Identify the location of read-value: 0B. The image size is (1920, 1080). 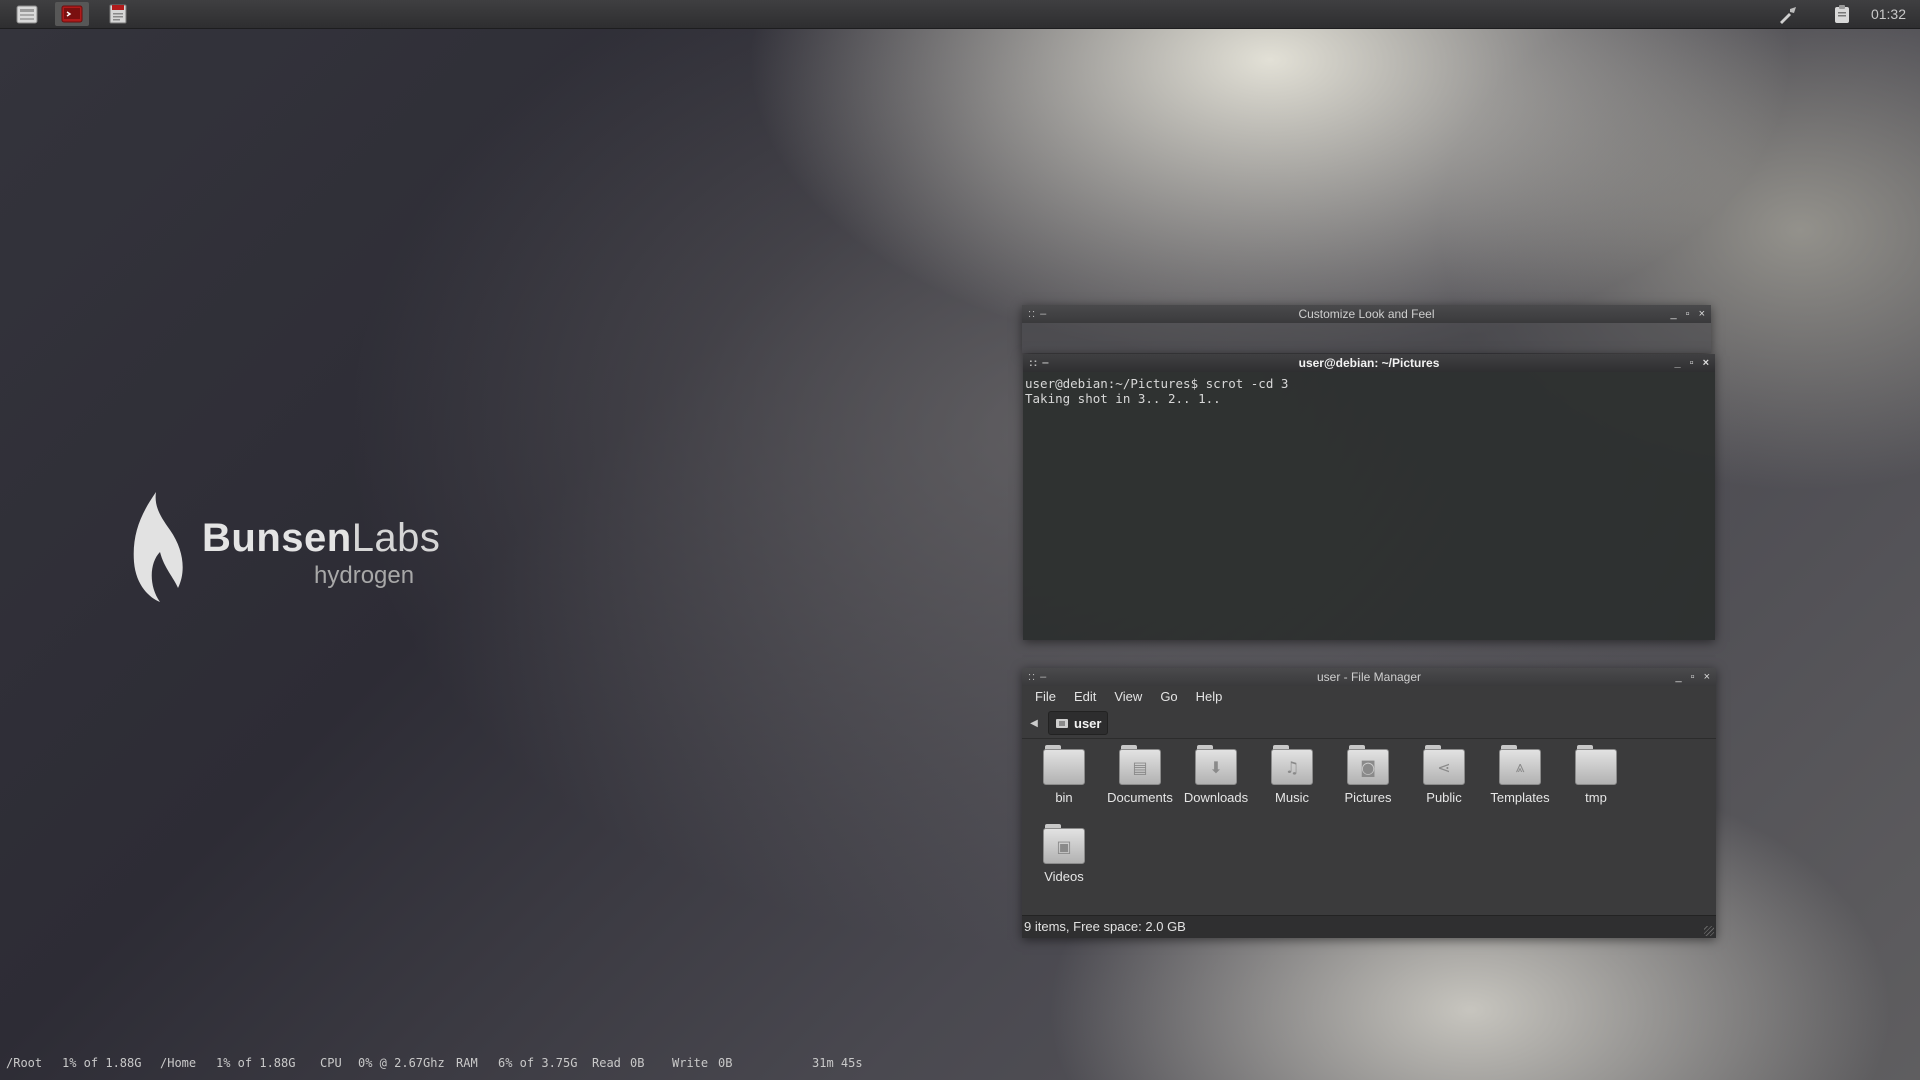
(637, 1063).